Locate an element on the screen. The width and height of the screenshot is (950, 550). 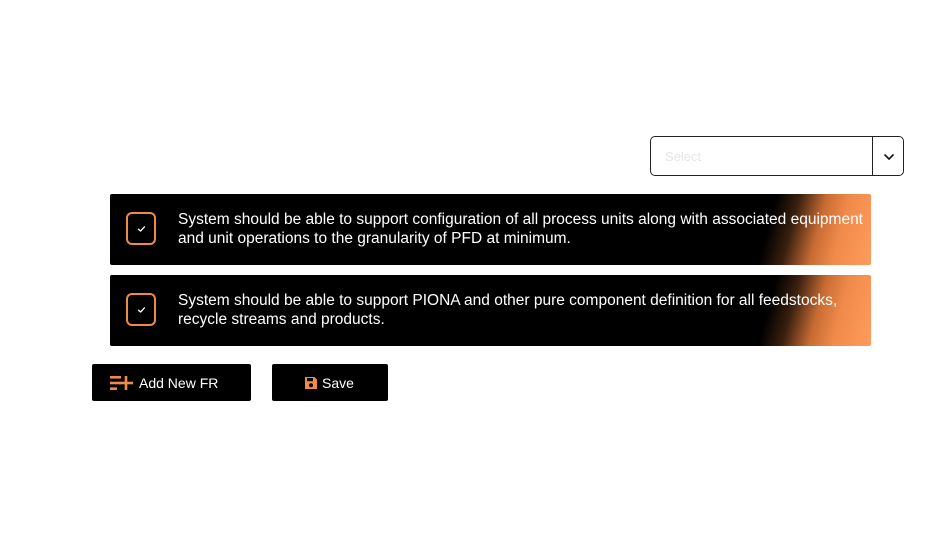
add-new-fr-label: Add New FR is located at coordinates (179, 382).